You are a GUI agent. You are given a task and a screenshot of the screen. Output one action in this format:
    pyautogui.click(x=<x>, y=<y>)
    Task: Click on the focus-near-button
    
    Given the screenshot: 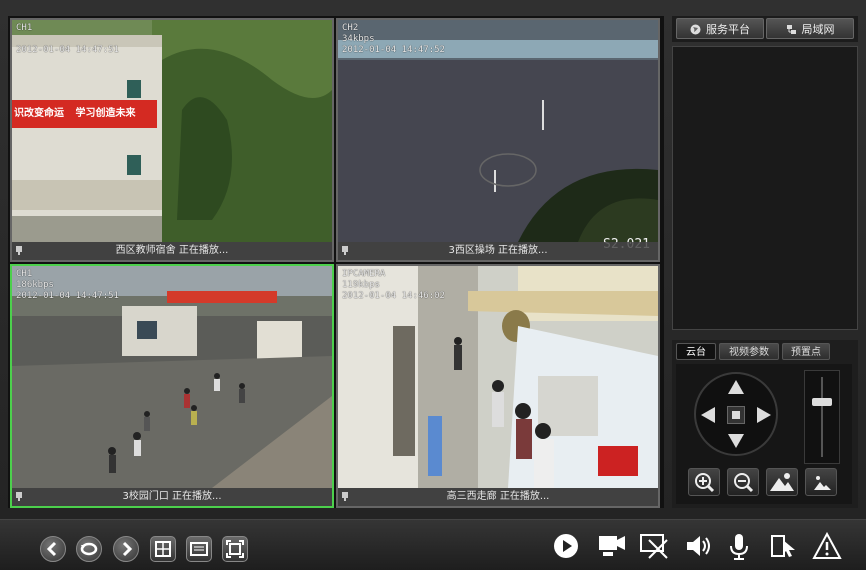 What is the action you would take?
    pyautogui.click(x=782, y=482)
    